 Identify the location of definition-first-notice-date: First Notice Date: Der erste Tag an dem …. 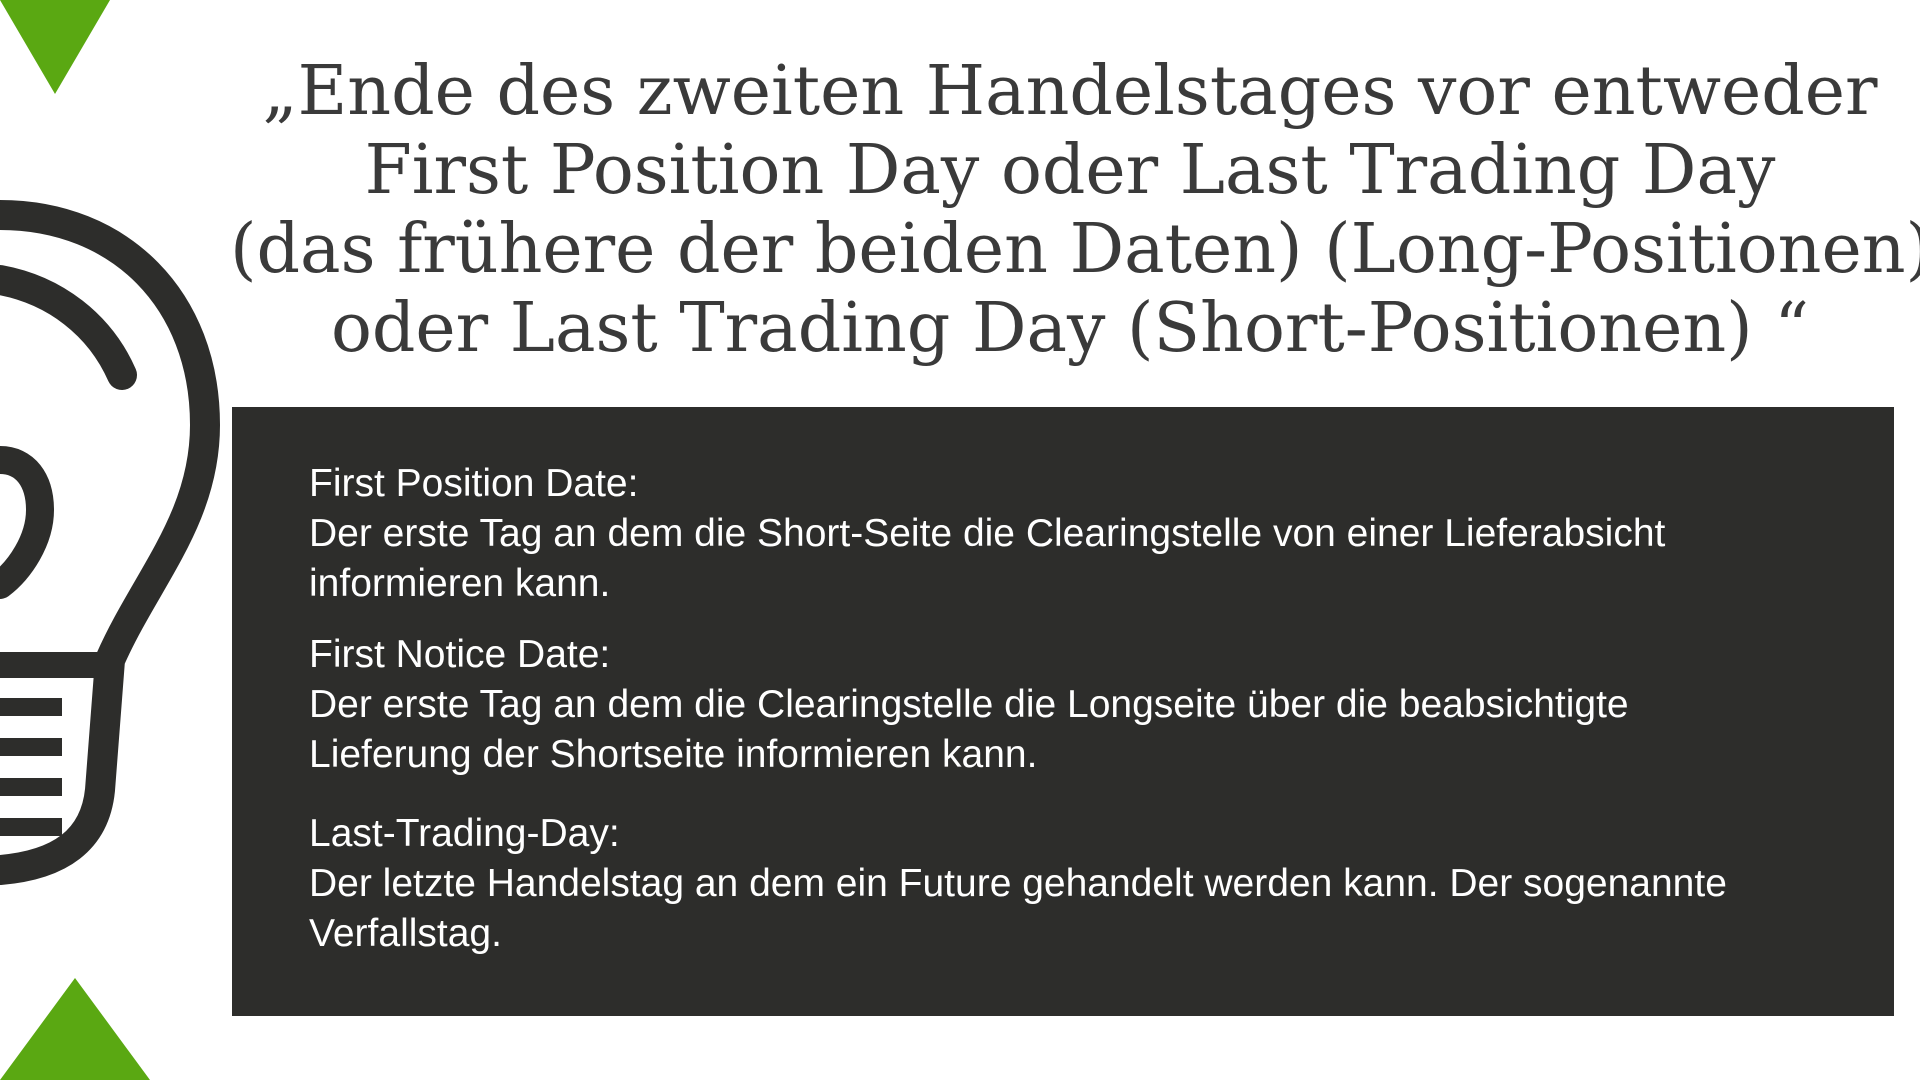
(1089, 705).